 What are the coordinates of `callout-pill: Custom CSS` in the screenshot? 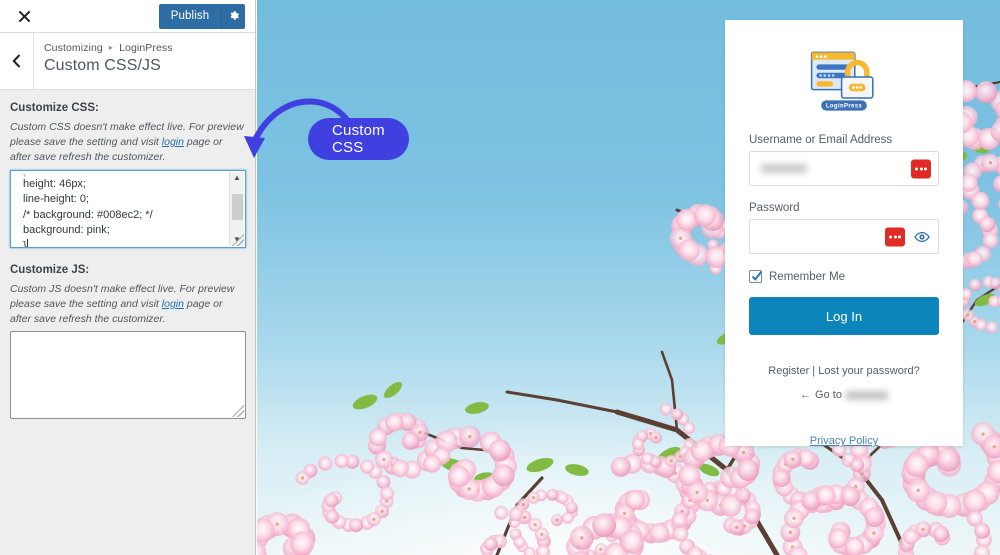 It's located at (358, 139).